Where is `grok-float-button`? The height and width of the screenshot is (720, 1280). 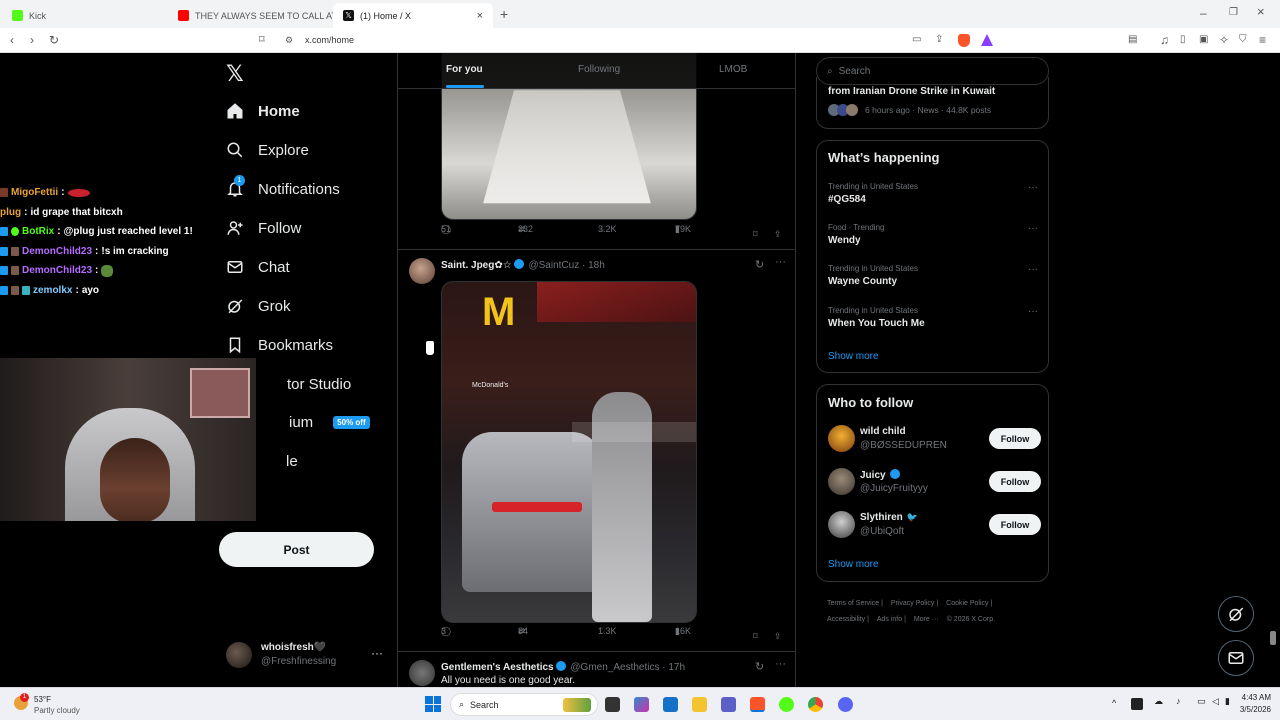
grok-float-button is located at coordinates (1236, 614).